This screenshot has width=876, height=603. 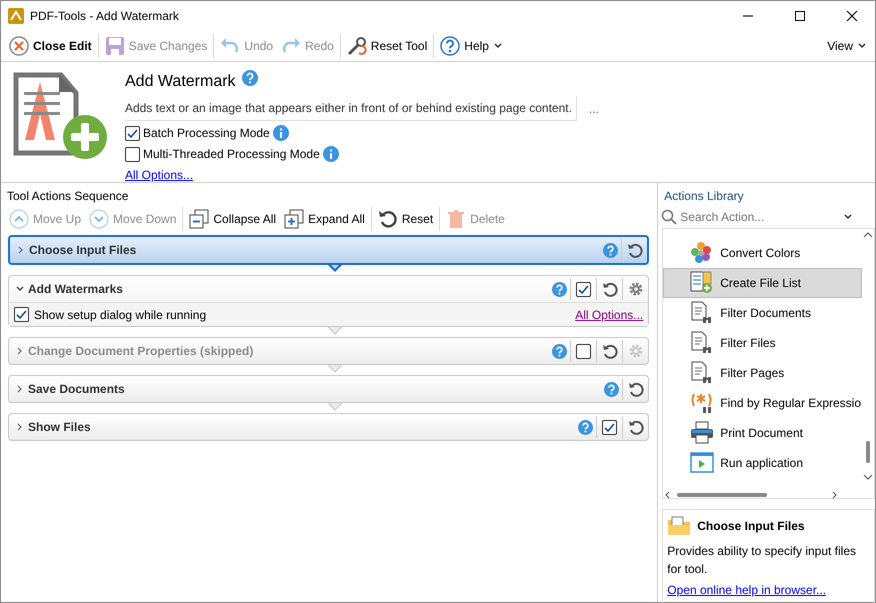 What do you see at coordinates (704, 196) in the screenshot?
I see `panel-title: Actions Library` at bounding box center [704, 196].